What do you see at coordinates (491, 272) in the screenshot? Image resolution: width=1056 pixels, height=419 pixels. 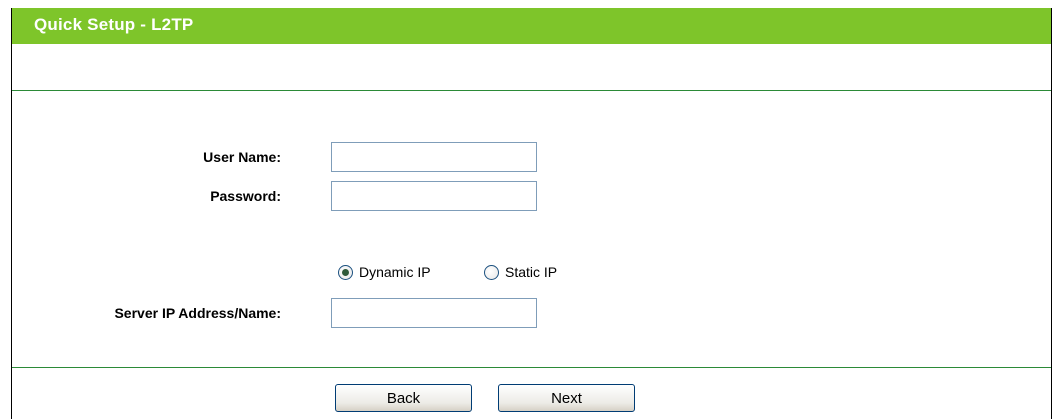 I see `static-ip-radio` at bounding box center [491, 272].